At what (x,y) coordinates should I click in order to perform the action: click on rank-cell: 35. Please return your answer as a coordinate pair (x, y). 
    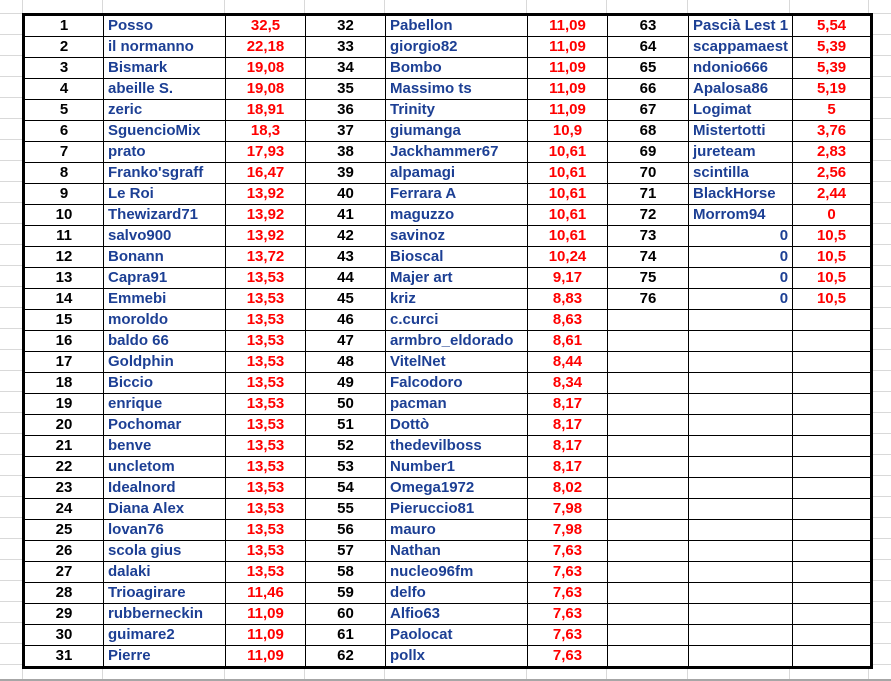
    Looking at the image, I should click on (345, 89).